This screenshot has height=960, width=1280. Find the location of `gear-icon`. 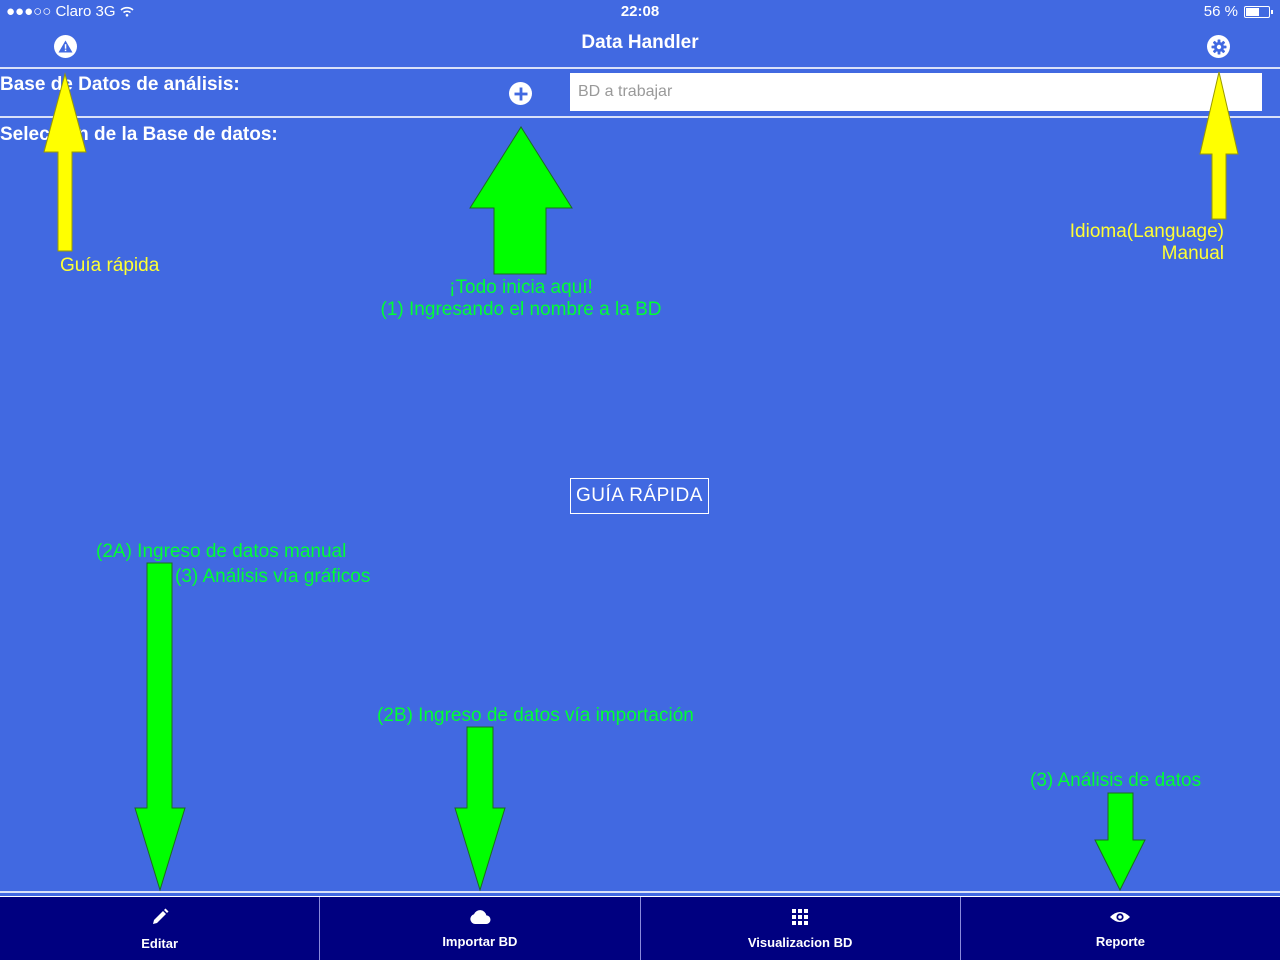

gear-icon is located at coordinates (1218, 46).